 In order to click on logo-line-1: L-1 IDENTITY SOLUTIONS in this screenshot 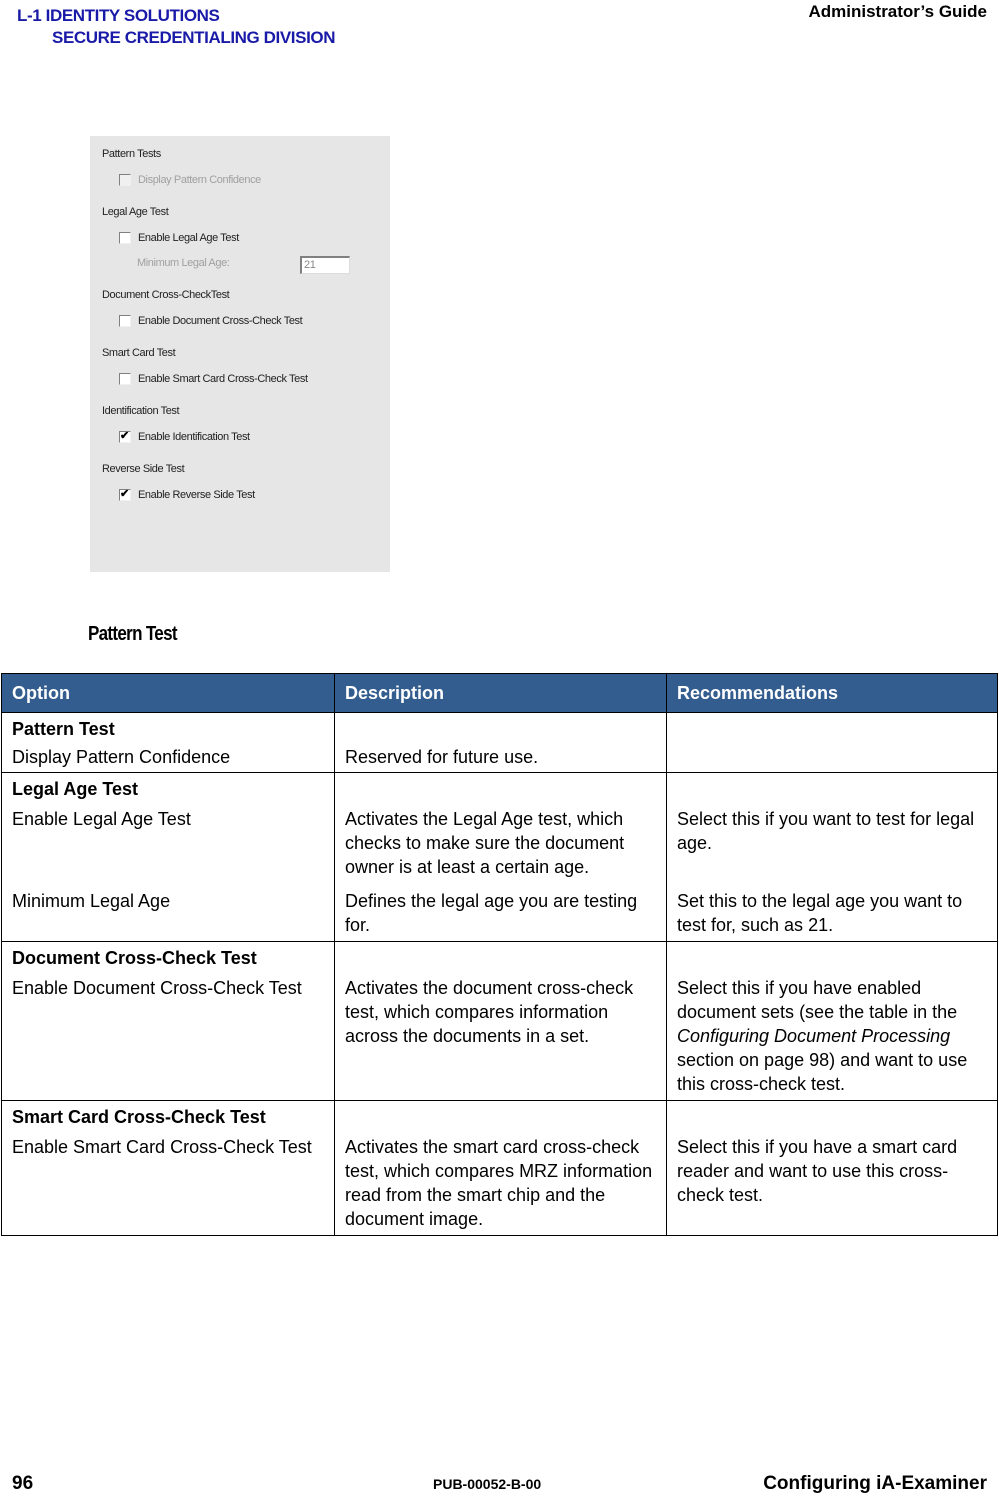, I will do `click(118, 15)`.